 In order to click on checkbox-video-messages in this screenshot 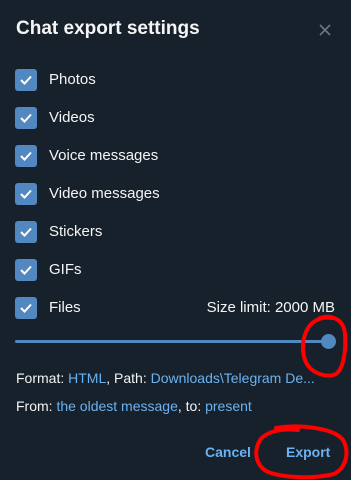, I will do `click(26, 194)`.